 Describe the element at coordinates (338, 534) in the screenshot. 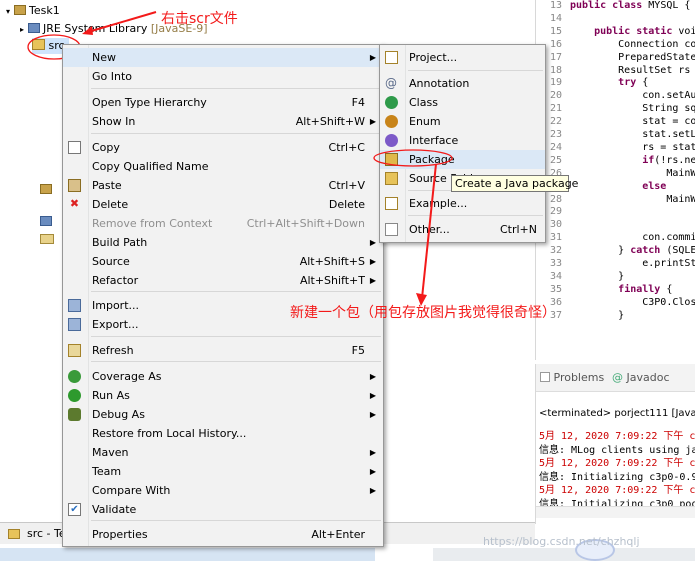

I see `menu-item-shortcut: Alt+Enter` at that location.